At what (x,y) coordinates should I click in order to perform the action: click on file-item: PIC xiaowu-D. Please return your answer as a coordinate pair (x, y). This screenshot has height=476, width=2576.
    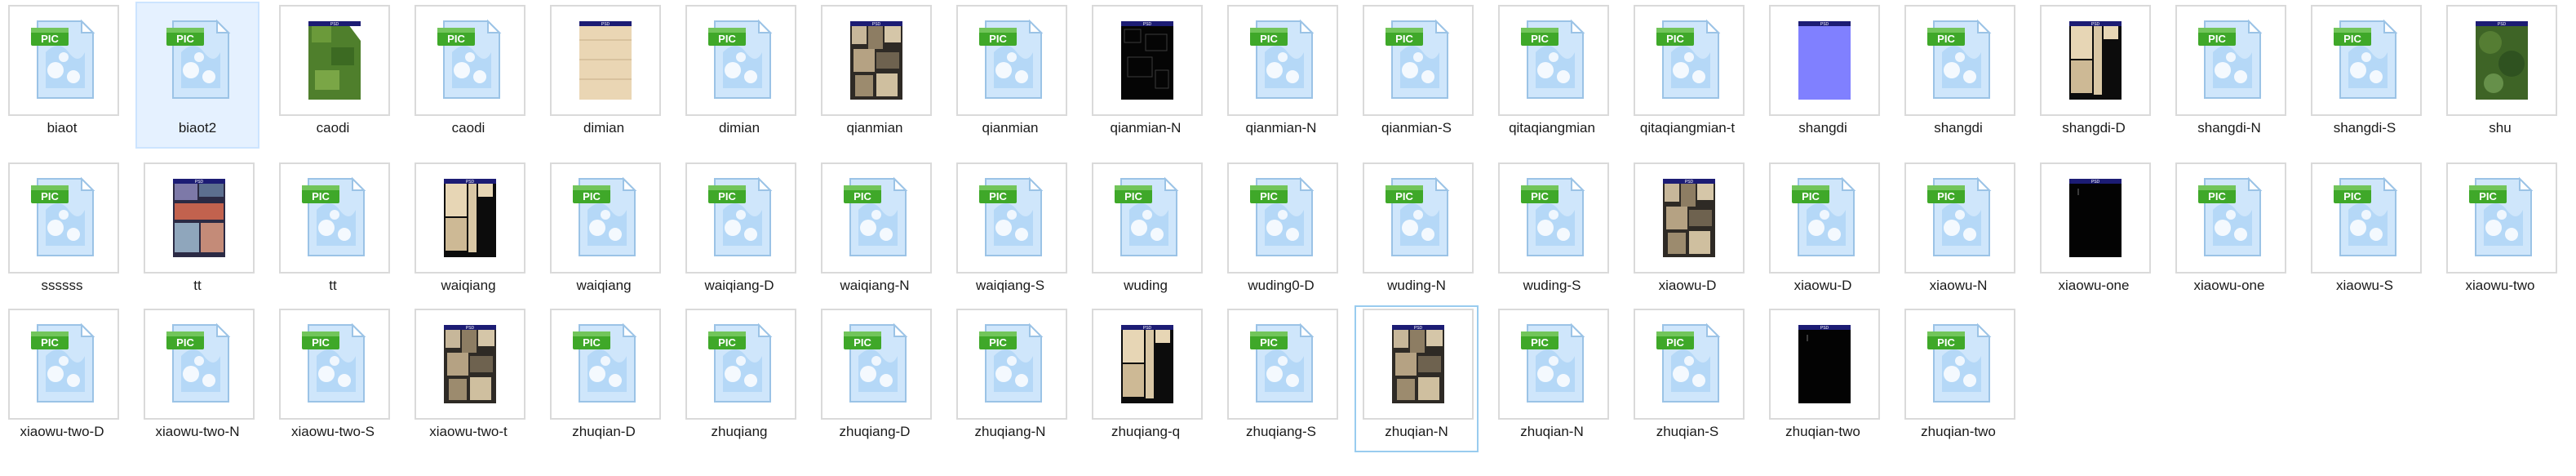
    Looking at the image, I should click on (1823, 233).